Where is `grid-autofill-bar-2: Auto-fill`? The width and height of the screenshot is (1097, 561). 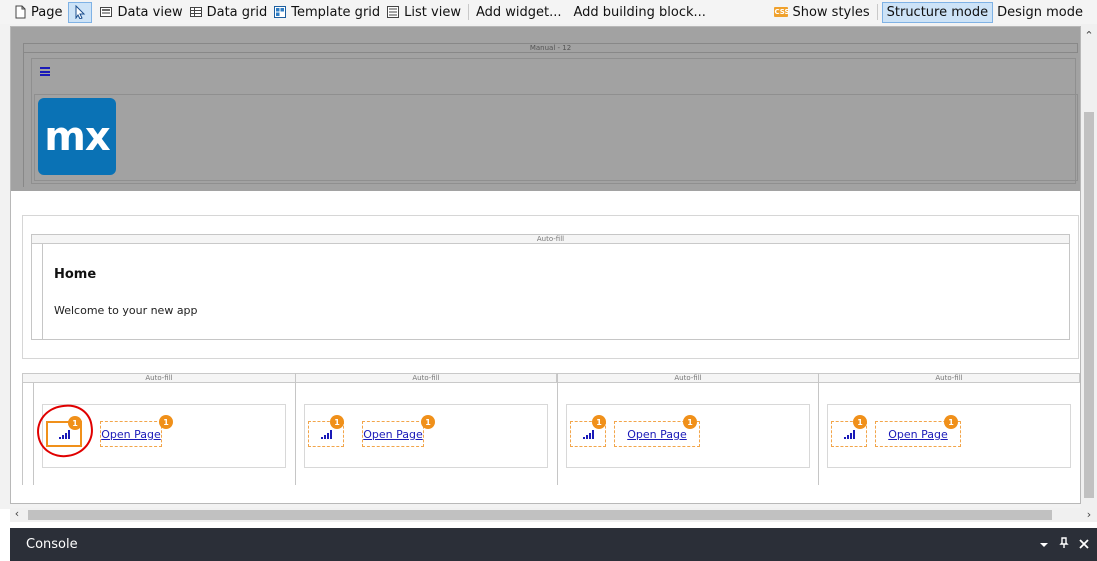 grid-autofill-bar-2: Auto-fill is located at coordinates (426, 378).